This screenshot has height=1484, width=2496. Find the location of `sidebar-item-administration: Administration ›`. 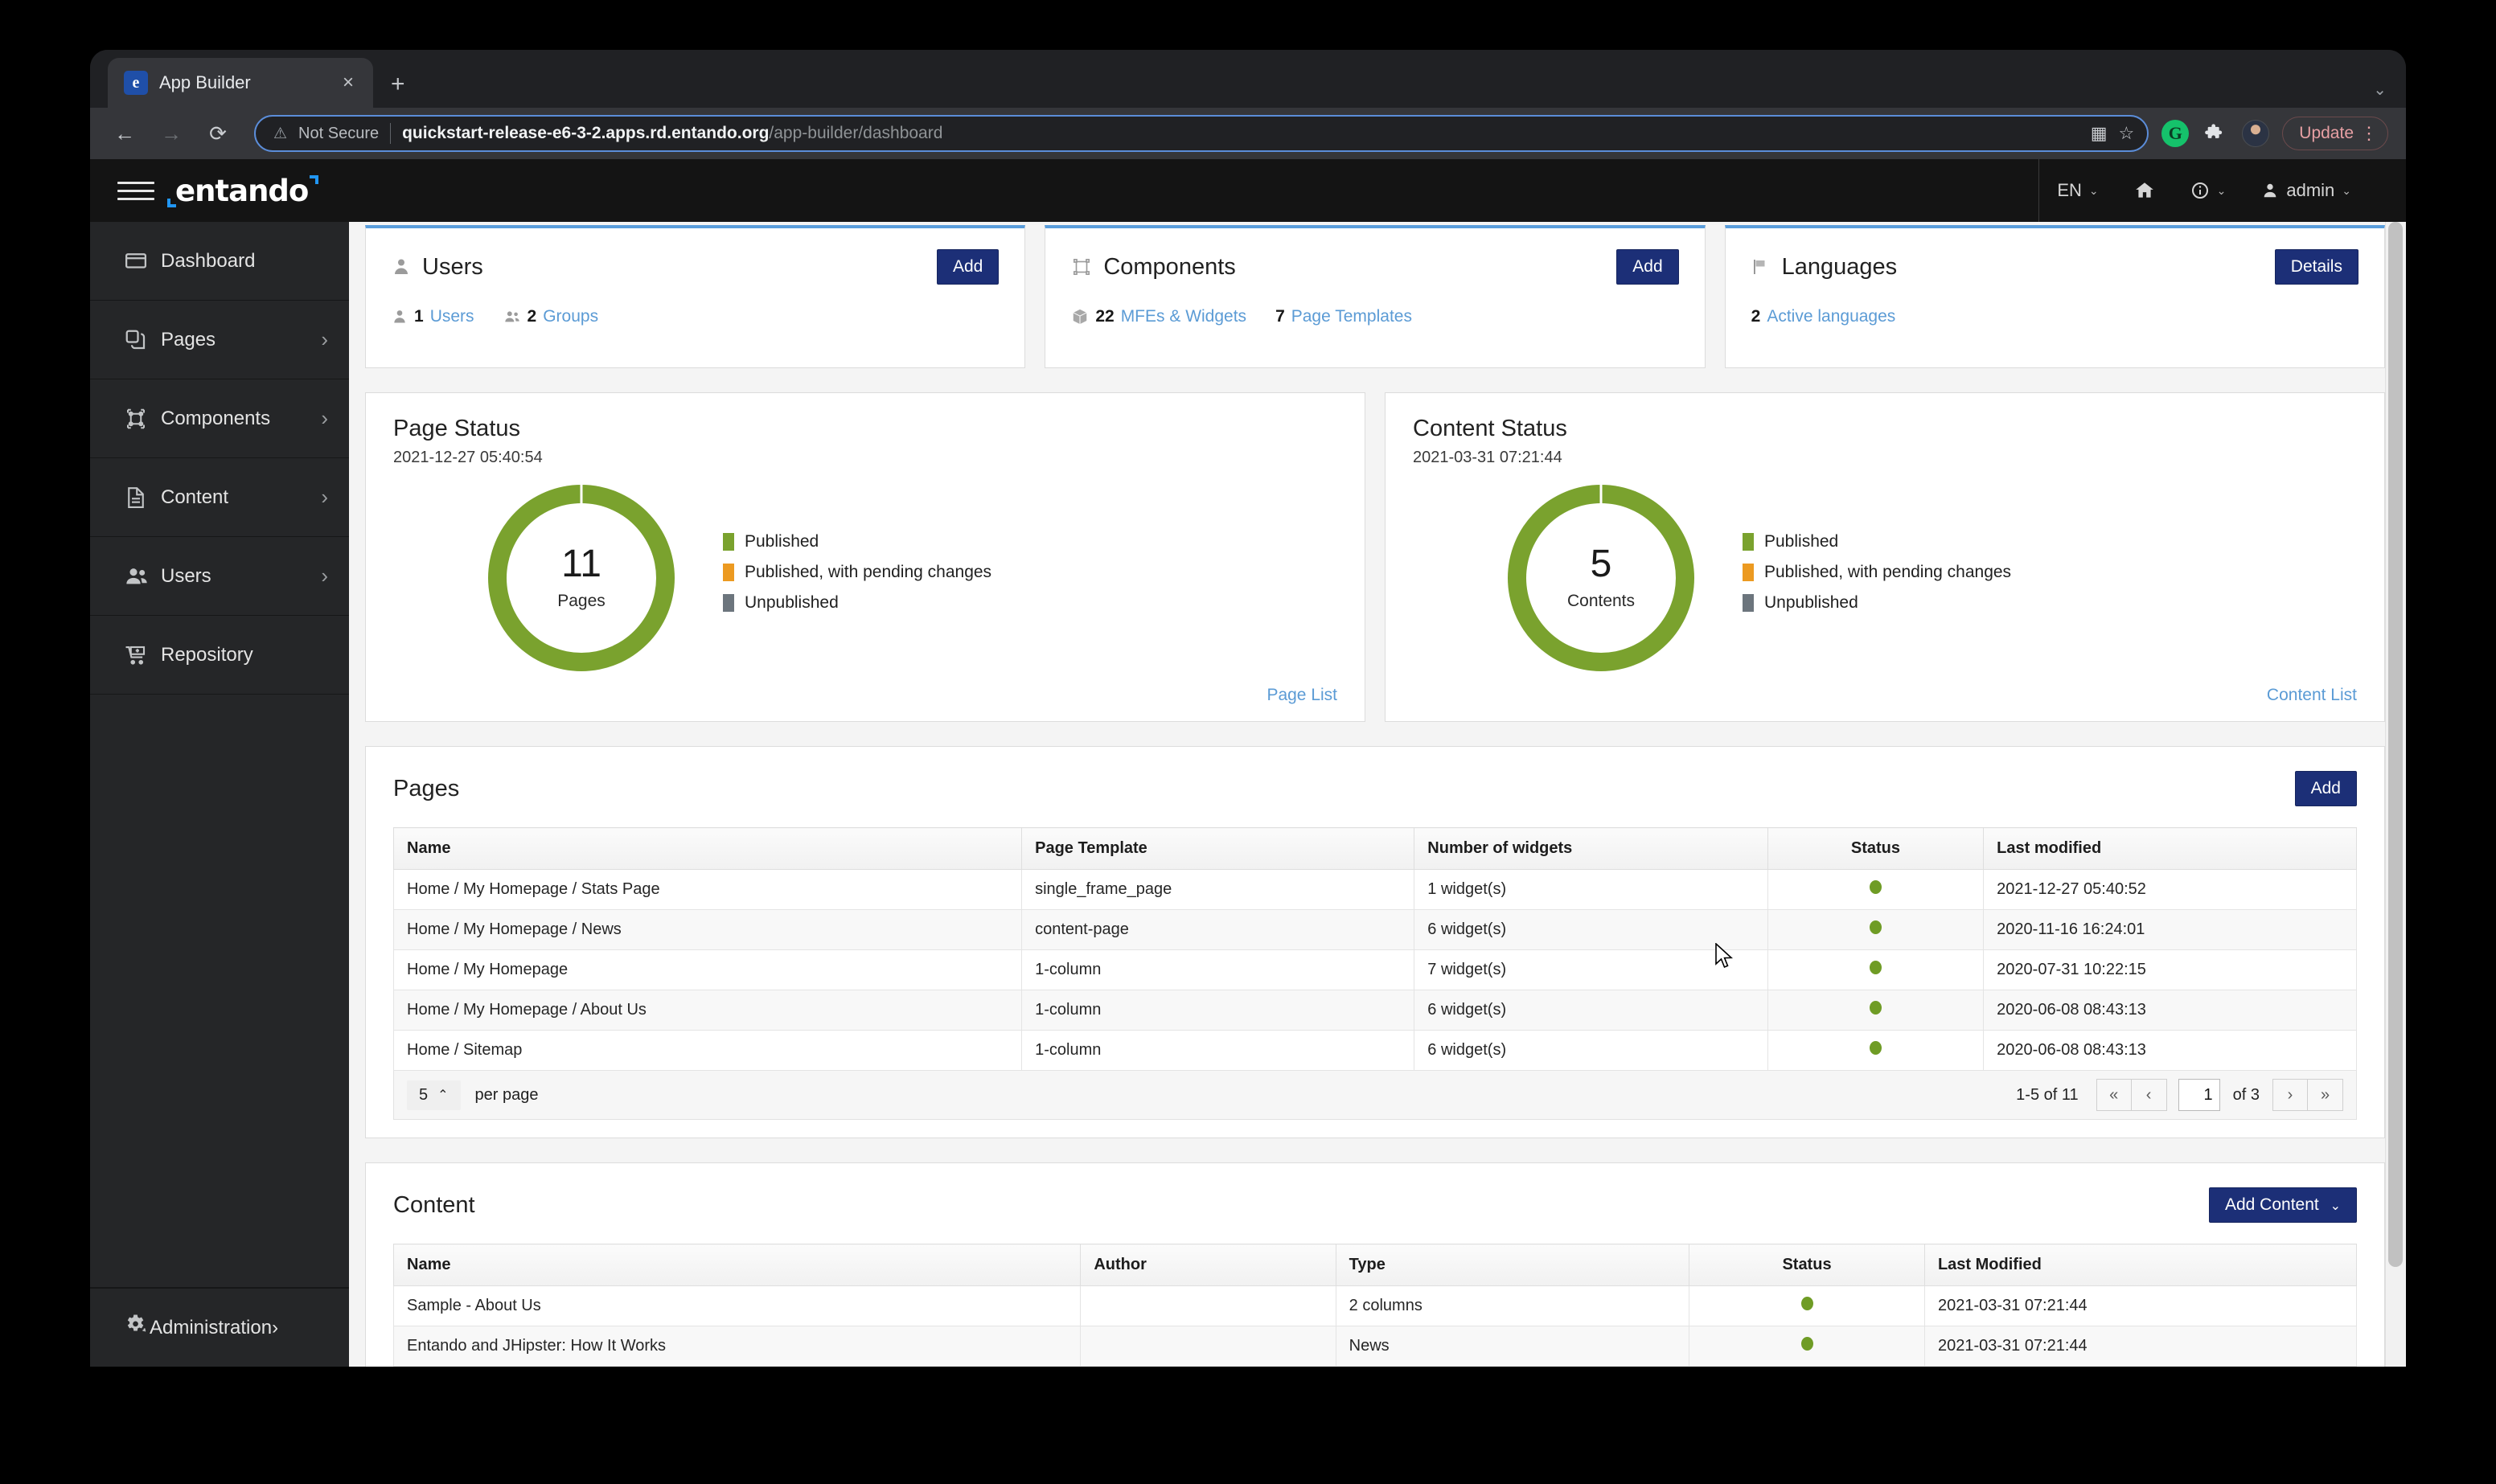

sidebar-item-administration: Administration › is located at coordinates (220, 1328).